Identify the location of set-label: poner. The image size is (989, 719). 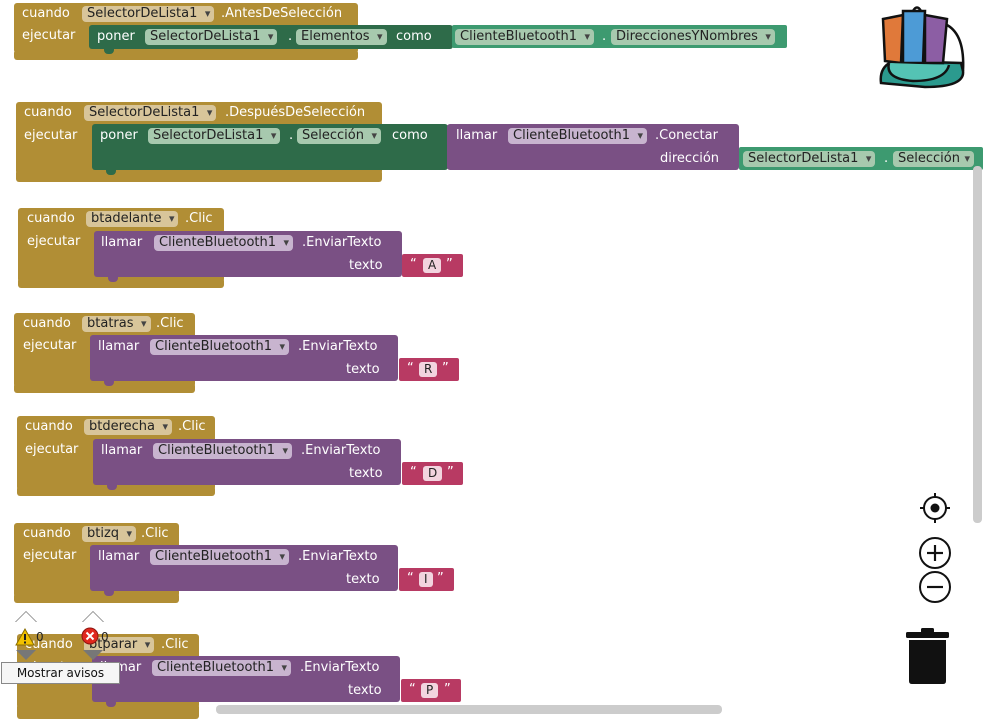
(116, 36).